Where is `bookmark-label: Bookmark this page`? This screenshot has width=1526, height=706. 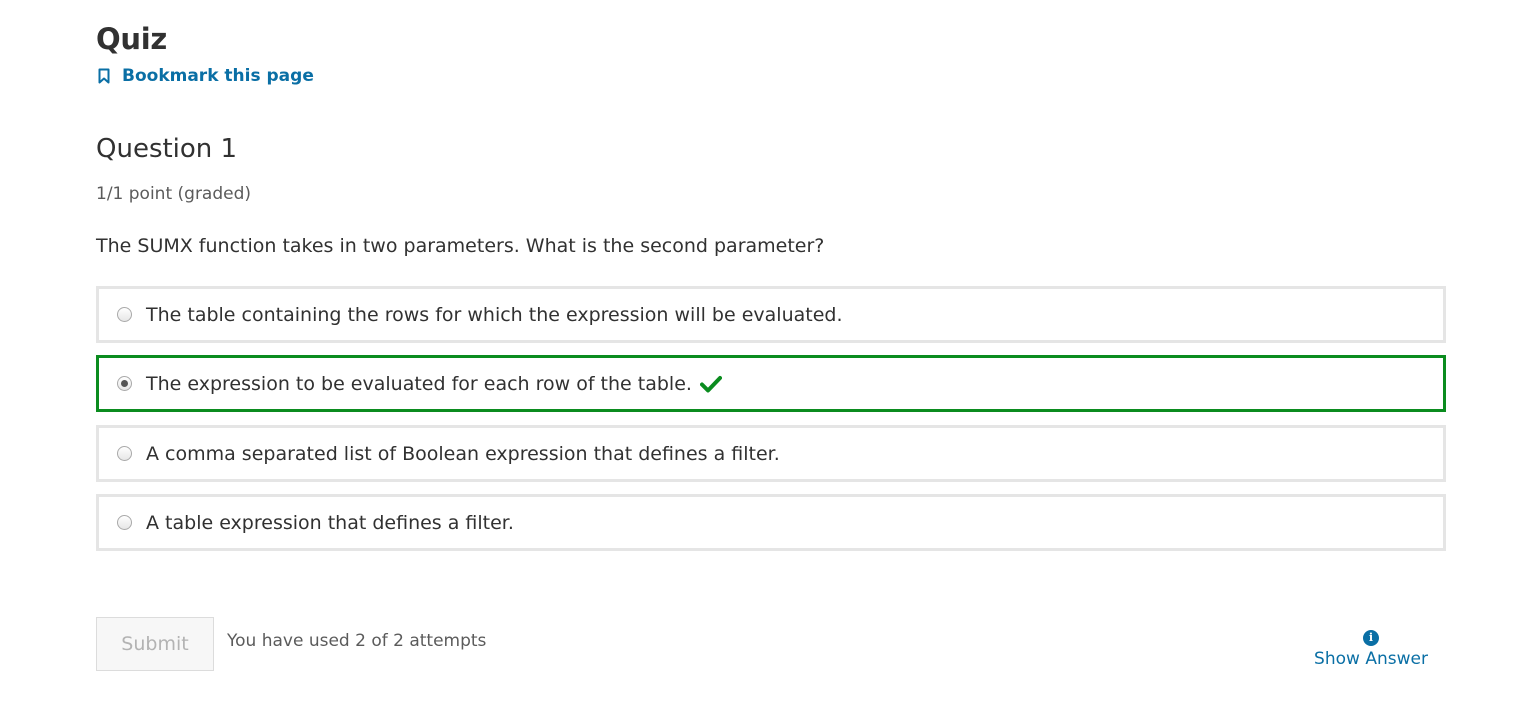
bookmark-label: Bookmark this page is located at coordinates (218, 76).